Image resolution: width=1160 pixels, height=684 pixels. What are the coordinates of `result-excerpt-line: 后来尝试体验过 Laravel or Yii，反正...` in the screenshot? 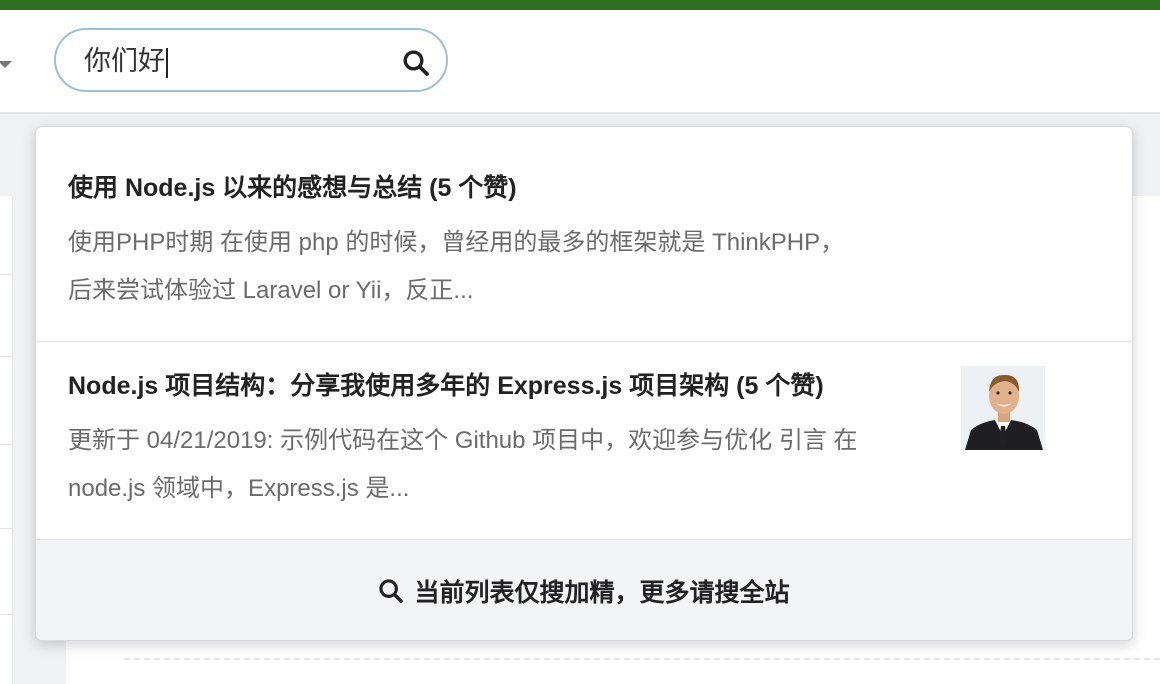 It's located at (271, 290).